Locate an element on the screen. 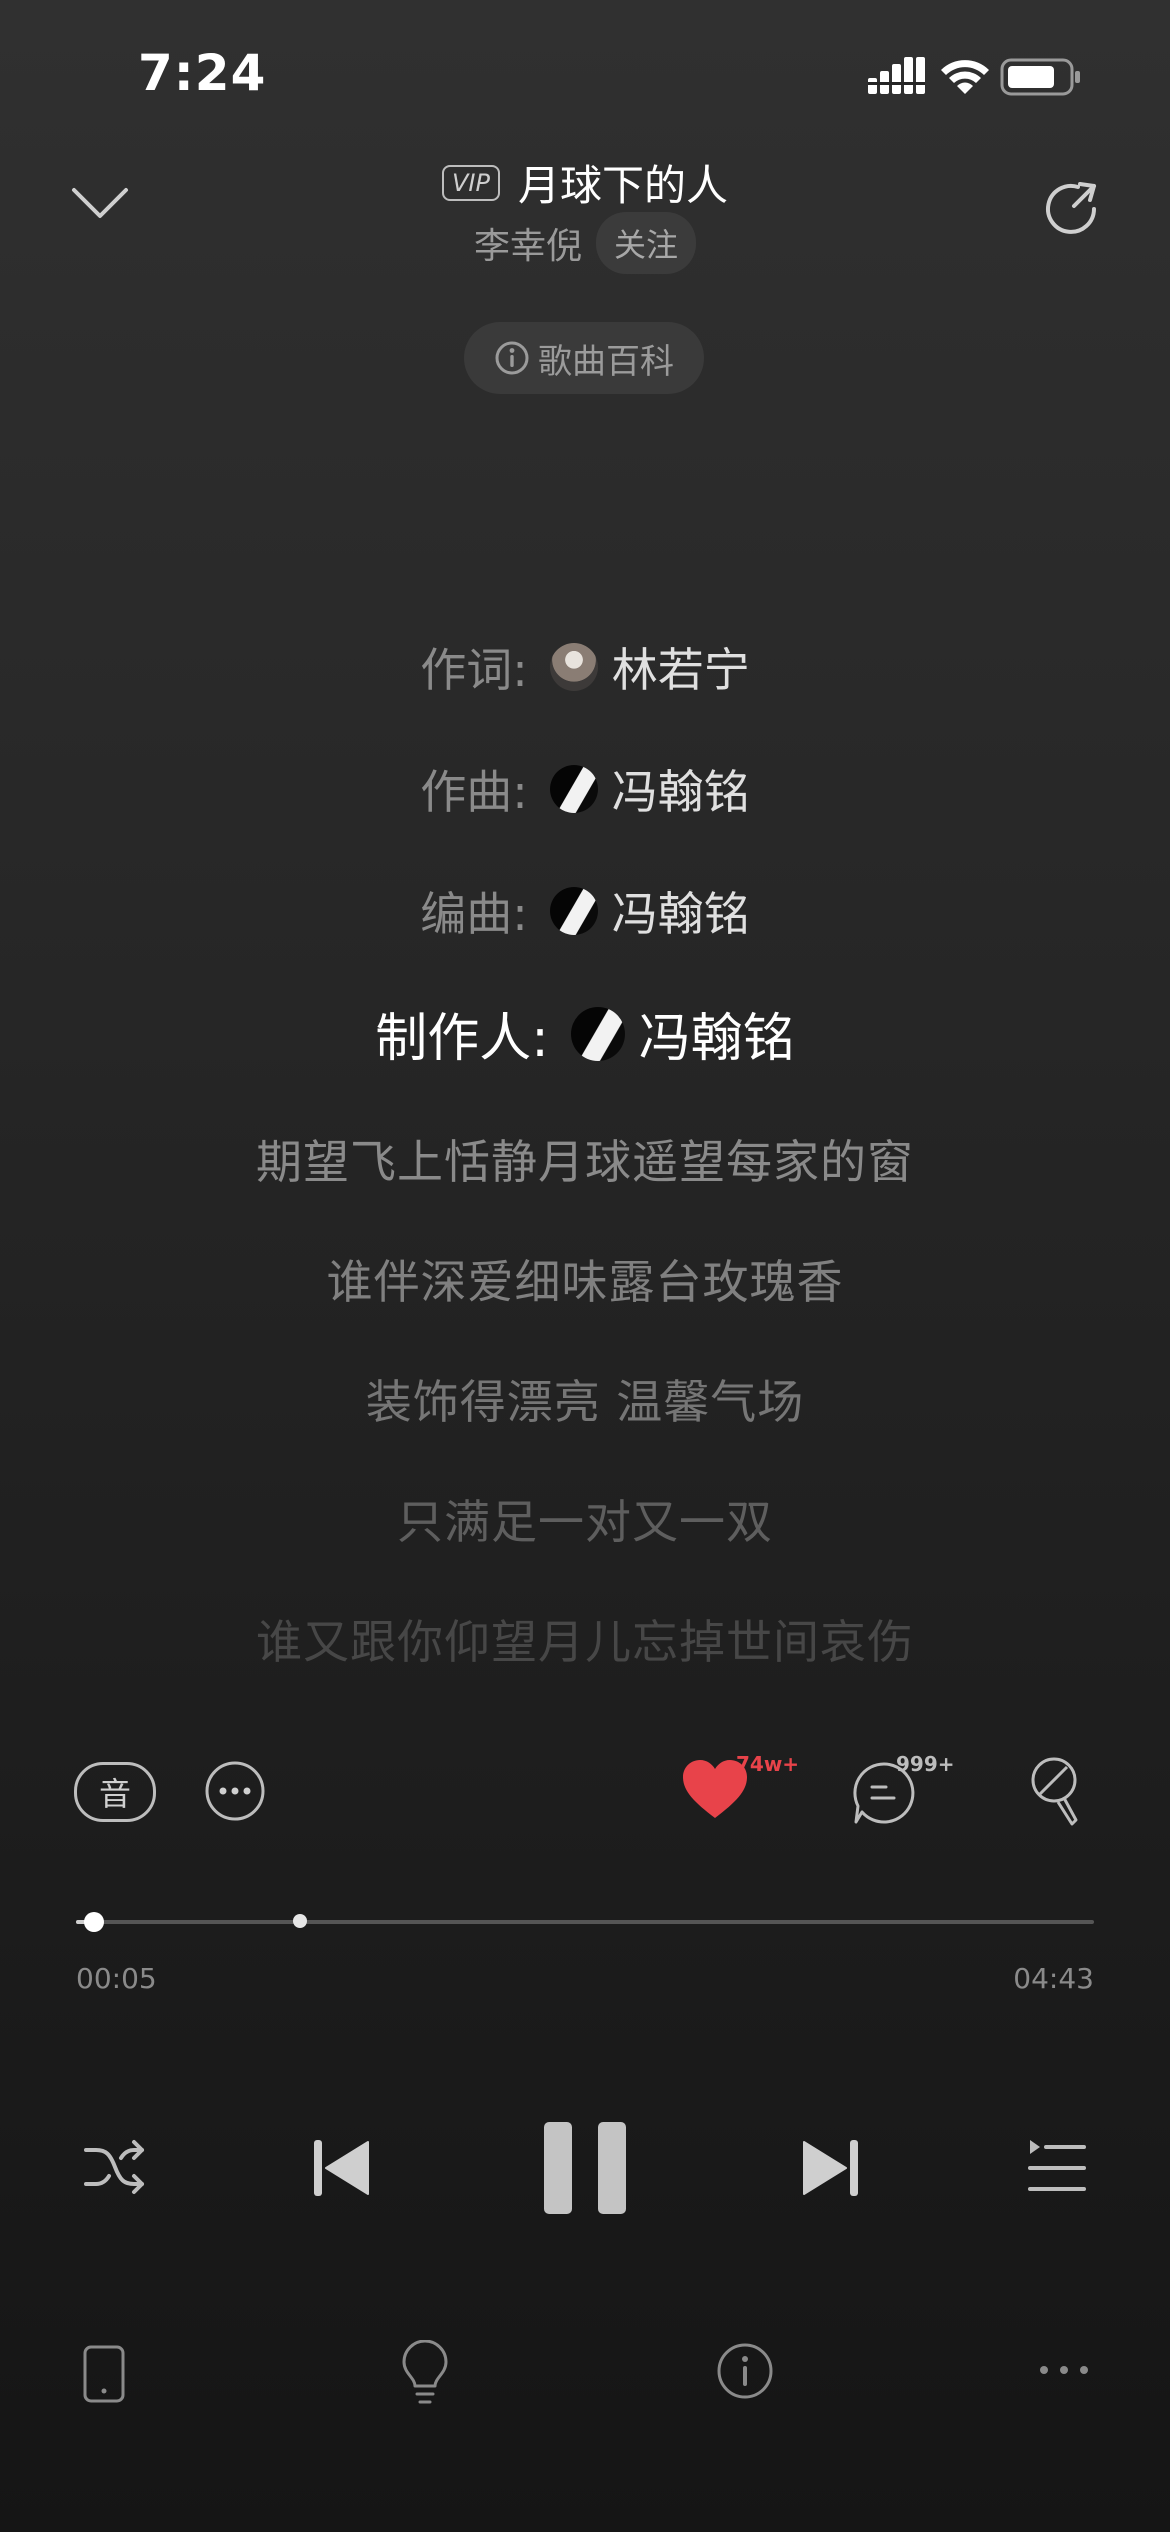 This screenshot has width=1170, height=2532. lyric-line: 谁又跟你仰望月儿忘掉世间哀伤 is located at coordinates (585, 1639).